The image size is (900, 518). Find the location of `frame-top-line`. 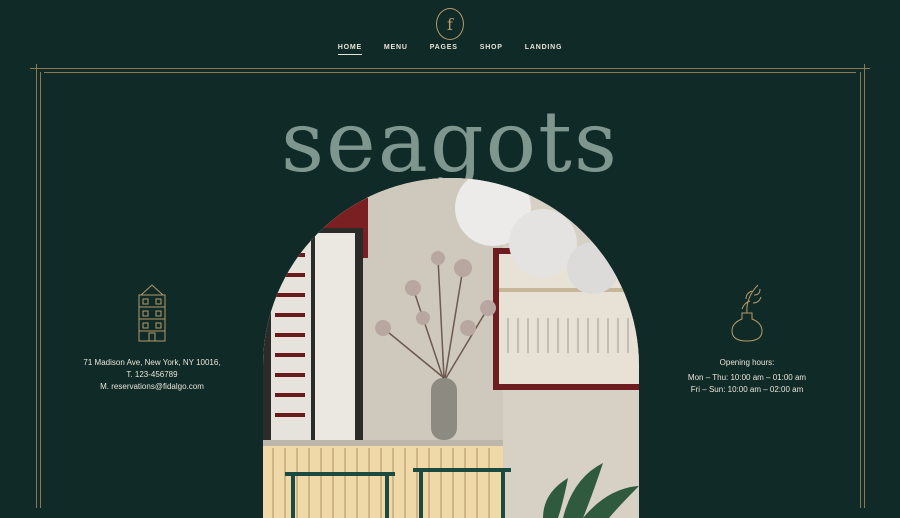

frame-top-line is located at coordinates (450, 68).